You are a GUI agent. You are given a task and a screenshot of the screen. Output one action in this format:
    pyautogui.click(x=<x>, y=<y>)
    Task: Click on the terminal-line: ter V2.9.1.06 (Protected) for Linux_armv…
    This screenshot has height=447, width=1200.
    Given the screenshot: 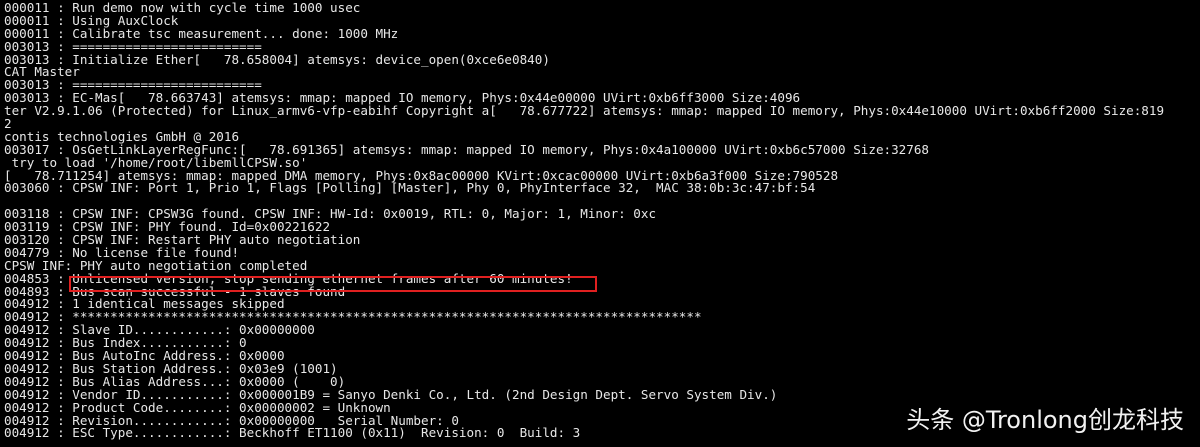 What is the action you would take?
    pyautogui.click(x=584, y=111)
    